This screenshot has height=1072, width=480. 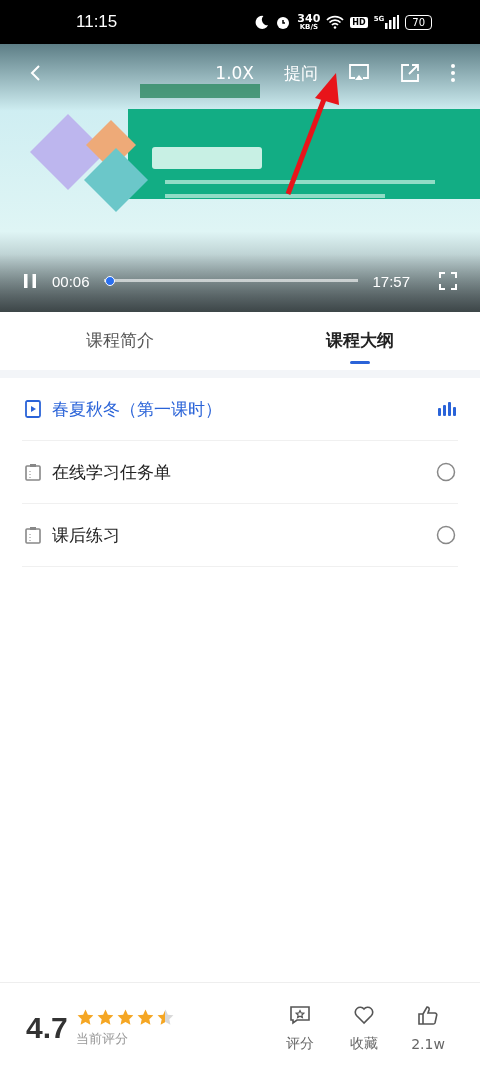 What do you see at coordinates (447, 409) in the screenshot?
I see `playing-bars-icon` at bounding box center [447, 409].